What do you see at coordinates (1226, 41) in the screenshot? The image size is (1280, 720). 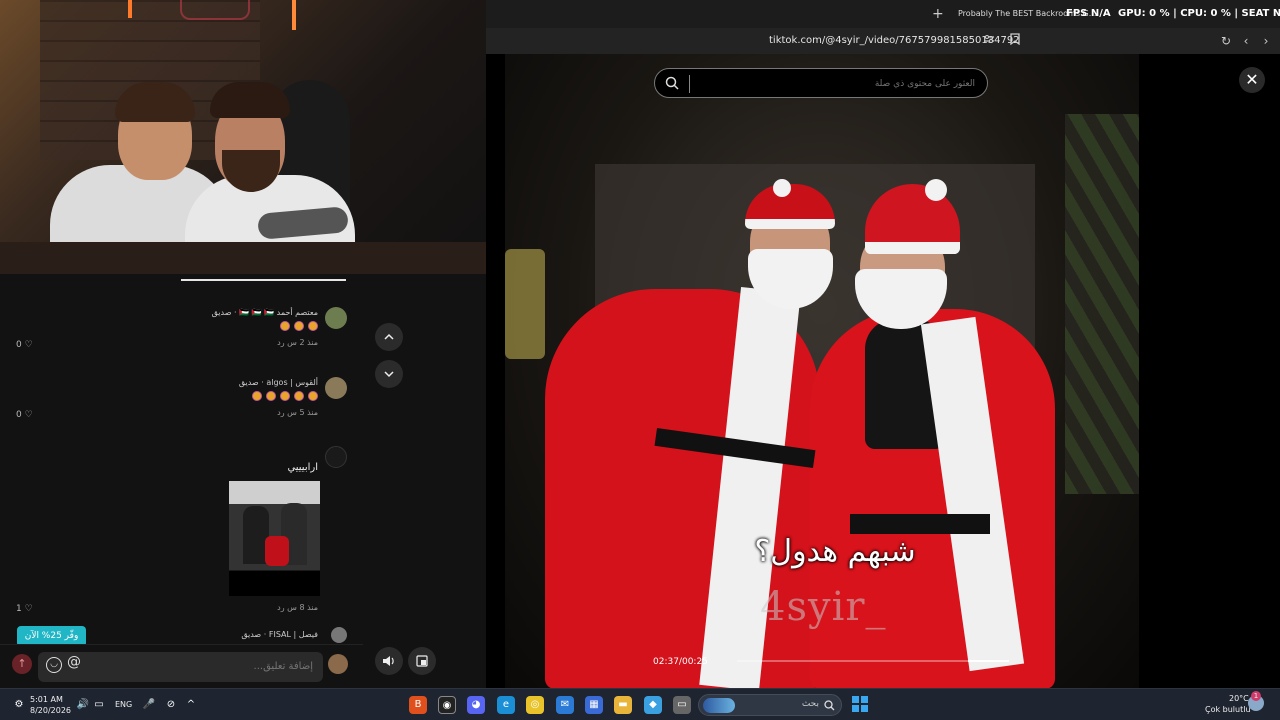 I see `reload-icon: ↻` at bounding box center [1226, 41].